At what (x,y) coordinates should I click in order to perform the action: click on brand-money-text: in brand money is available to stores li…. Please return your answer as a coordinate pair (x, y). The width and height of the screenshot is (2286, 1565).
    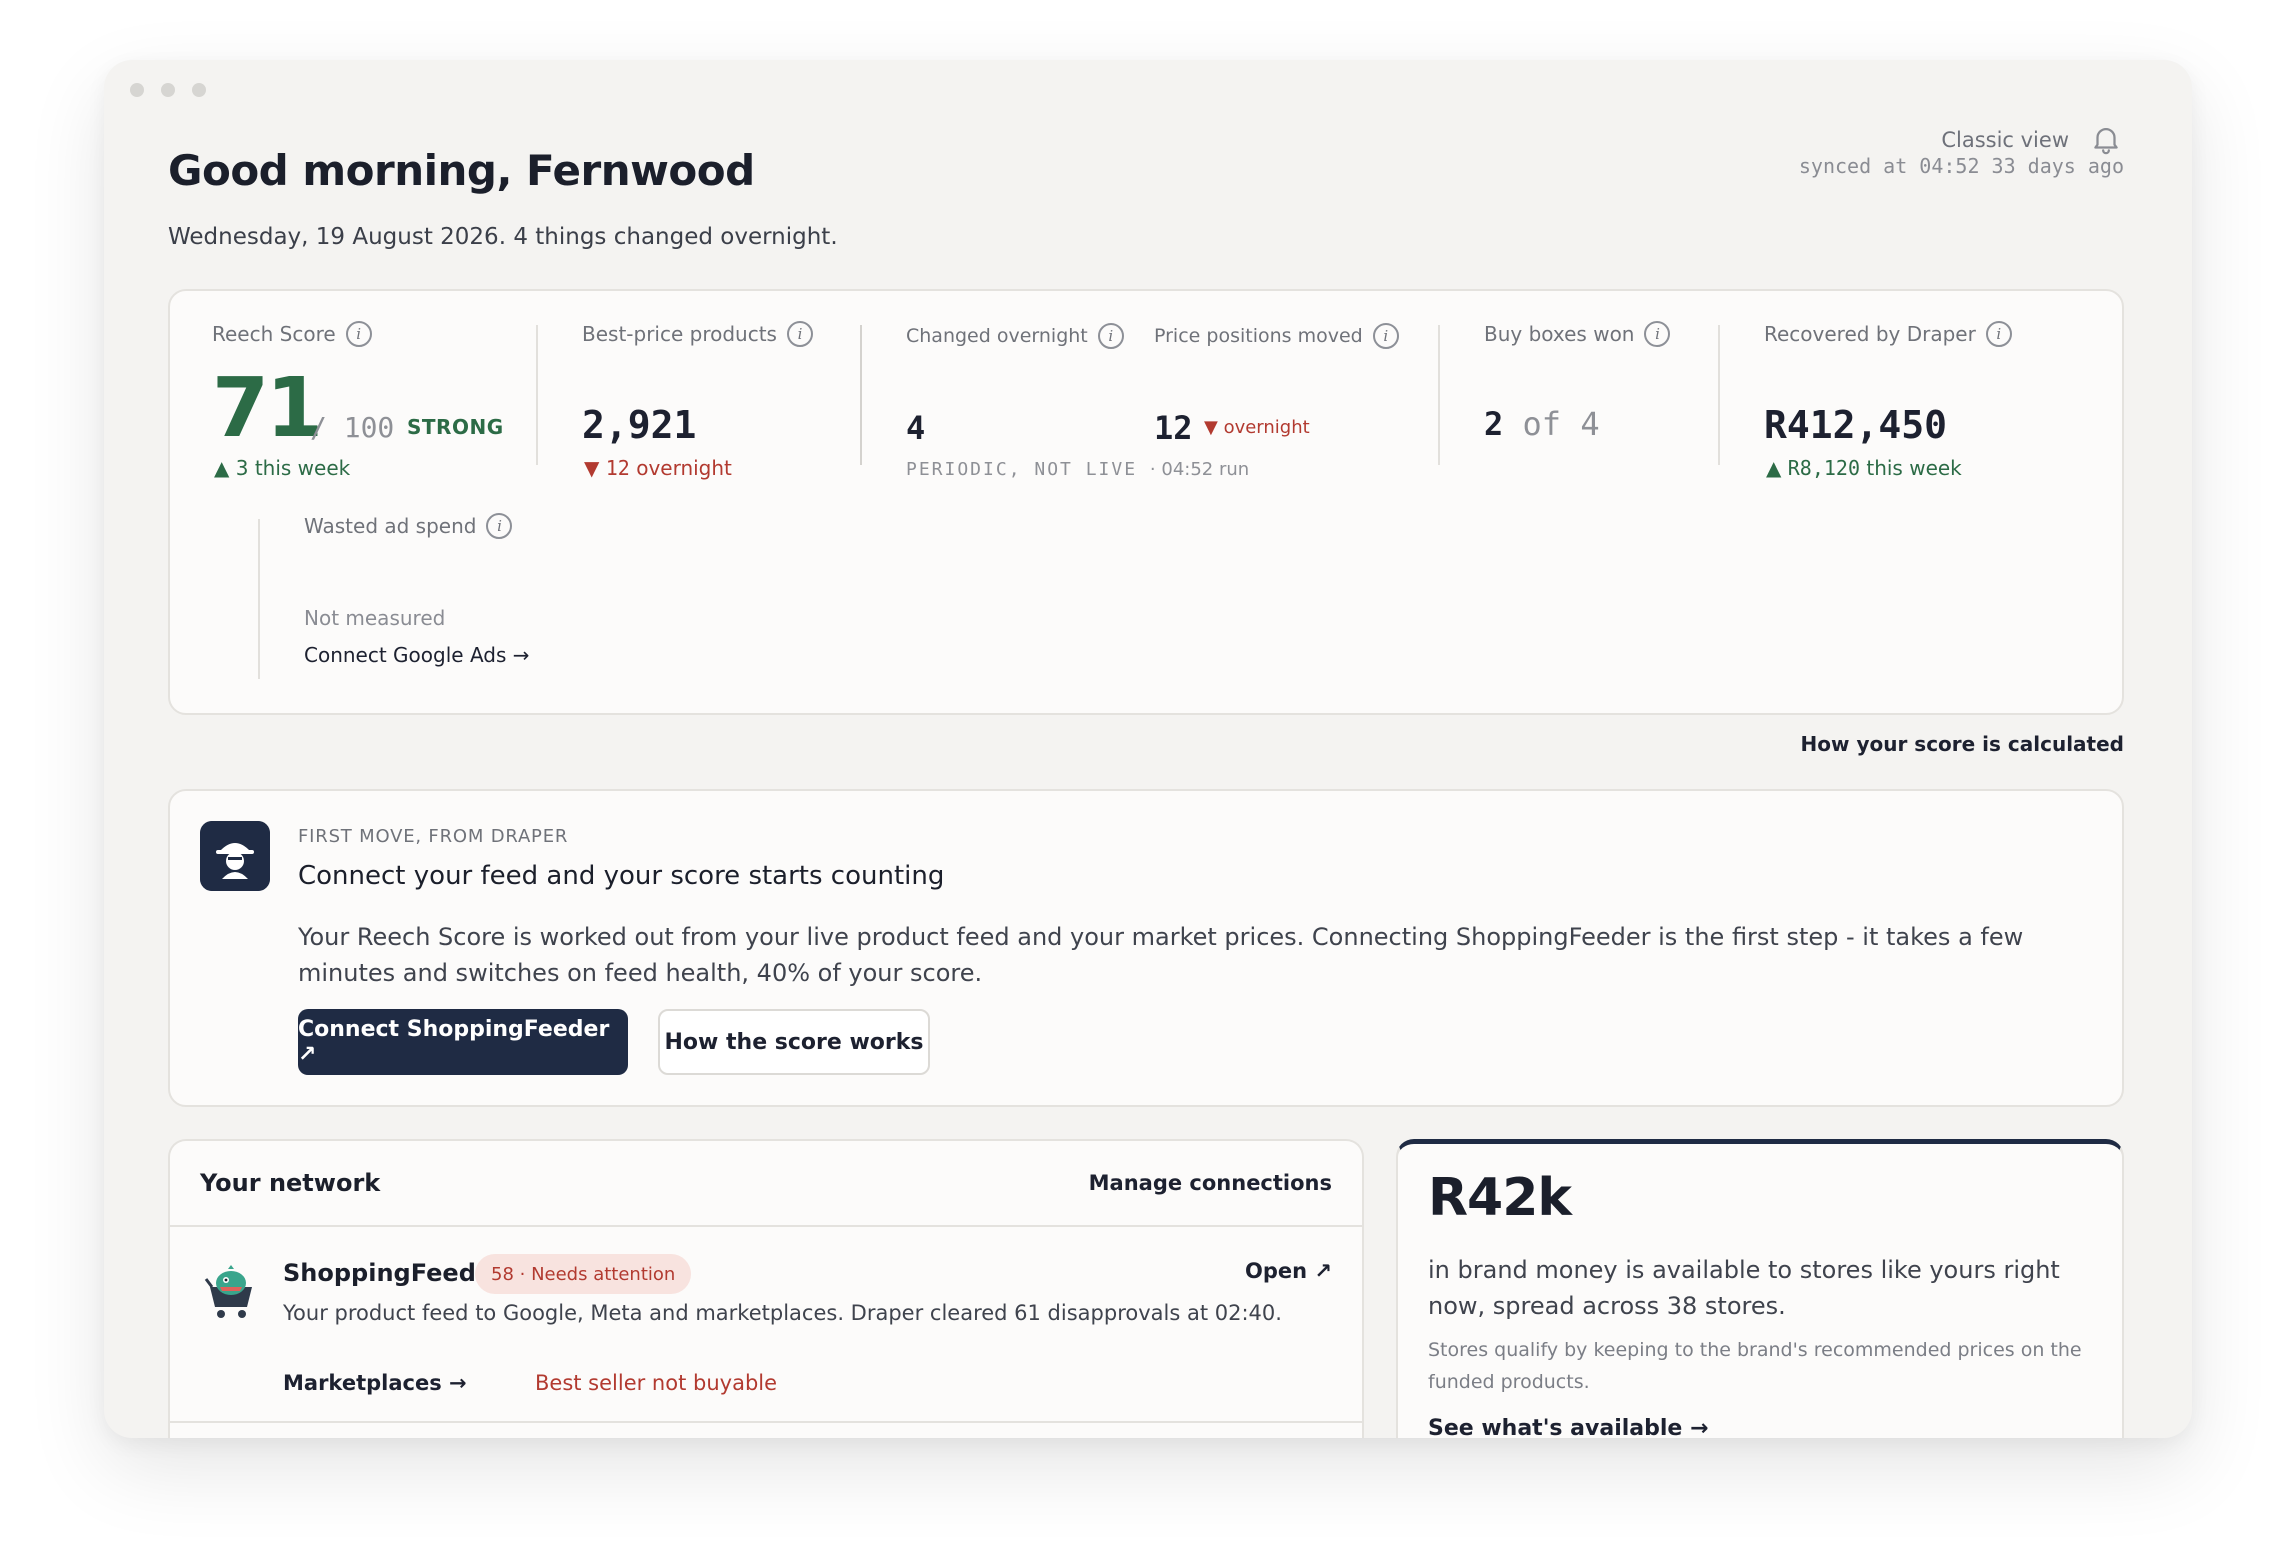
    Looking at the image, I should click on (1744, 1288).